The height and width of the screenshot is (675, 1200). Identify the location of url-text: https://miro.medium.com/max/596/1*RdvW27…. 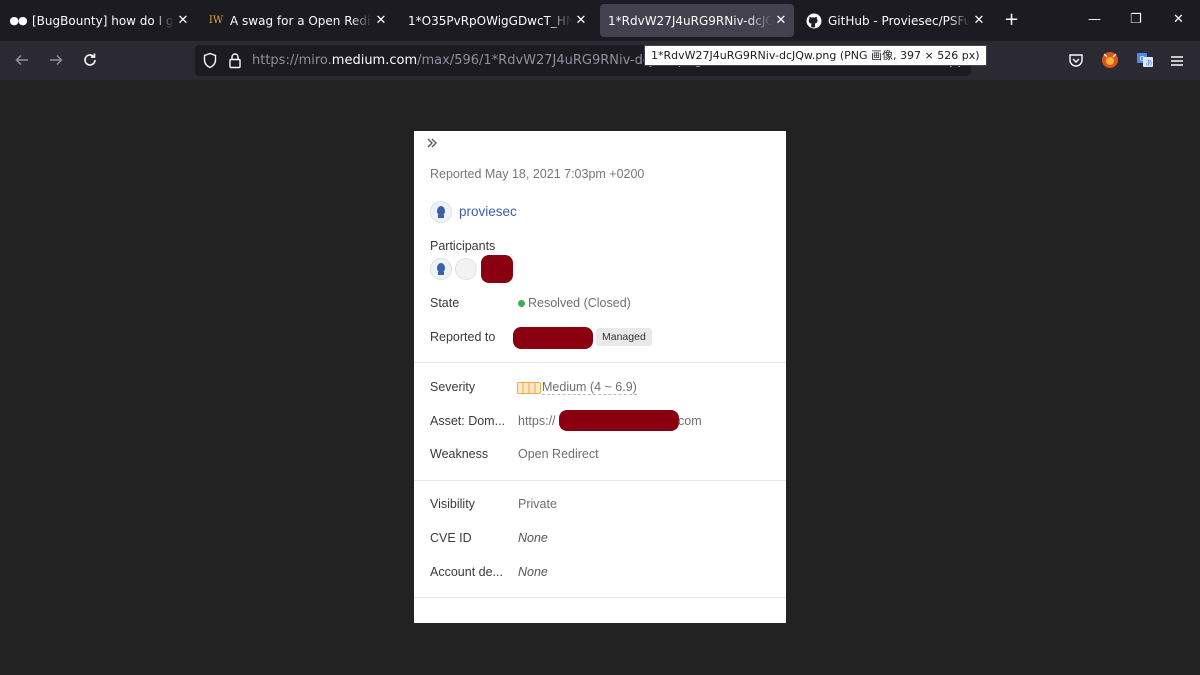
(477, 60).